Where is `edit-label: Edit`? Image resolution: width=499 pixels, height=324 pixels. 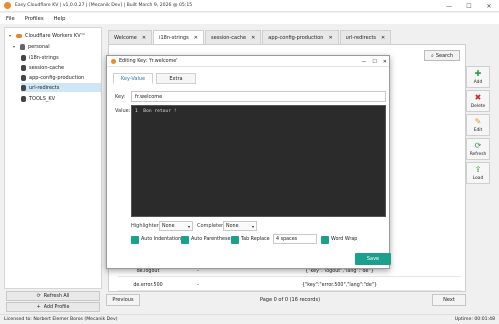
edit-label: Edit is located at coordinates (478, 130).